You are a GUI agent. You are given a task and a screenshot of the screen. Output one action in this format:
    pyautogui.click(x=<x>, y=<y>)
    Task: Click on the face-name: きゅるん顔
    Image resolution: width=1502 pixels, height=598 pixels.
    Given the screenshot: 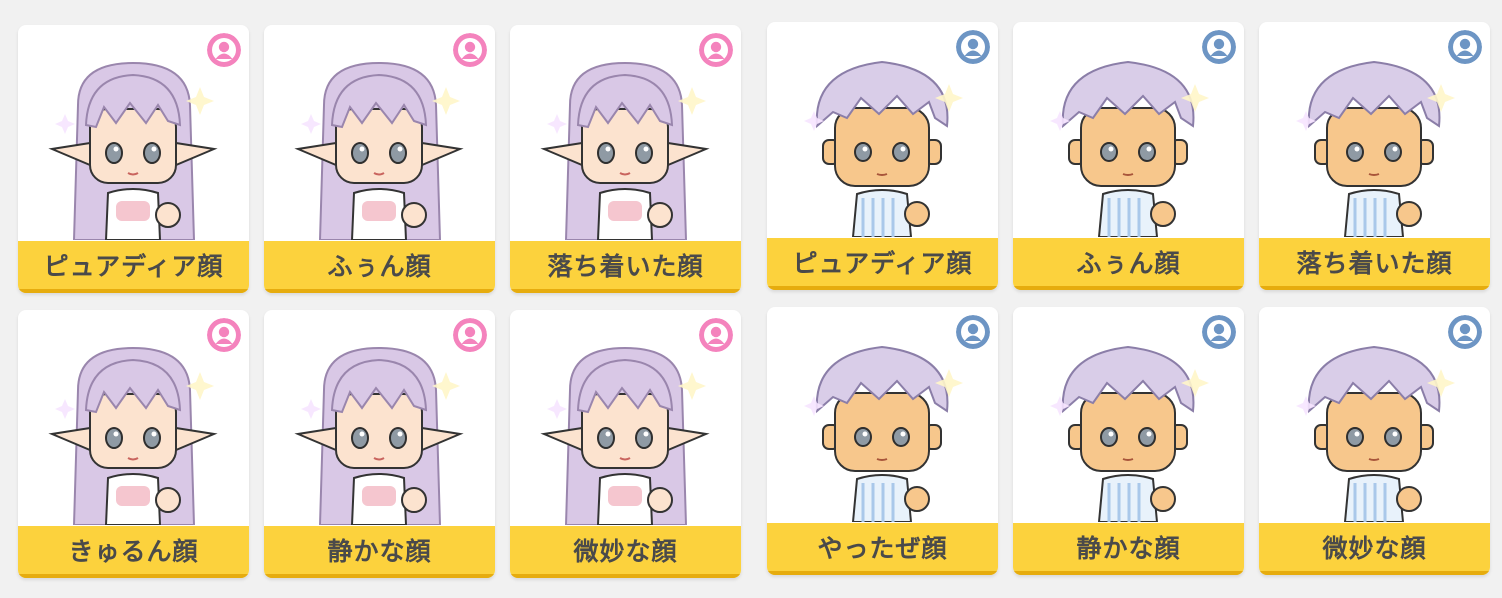 What is the action you would take?
    pyautogui.click(x=133, y=552)
    